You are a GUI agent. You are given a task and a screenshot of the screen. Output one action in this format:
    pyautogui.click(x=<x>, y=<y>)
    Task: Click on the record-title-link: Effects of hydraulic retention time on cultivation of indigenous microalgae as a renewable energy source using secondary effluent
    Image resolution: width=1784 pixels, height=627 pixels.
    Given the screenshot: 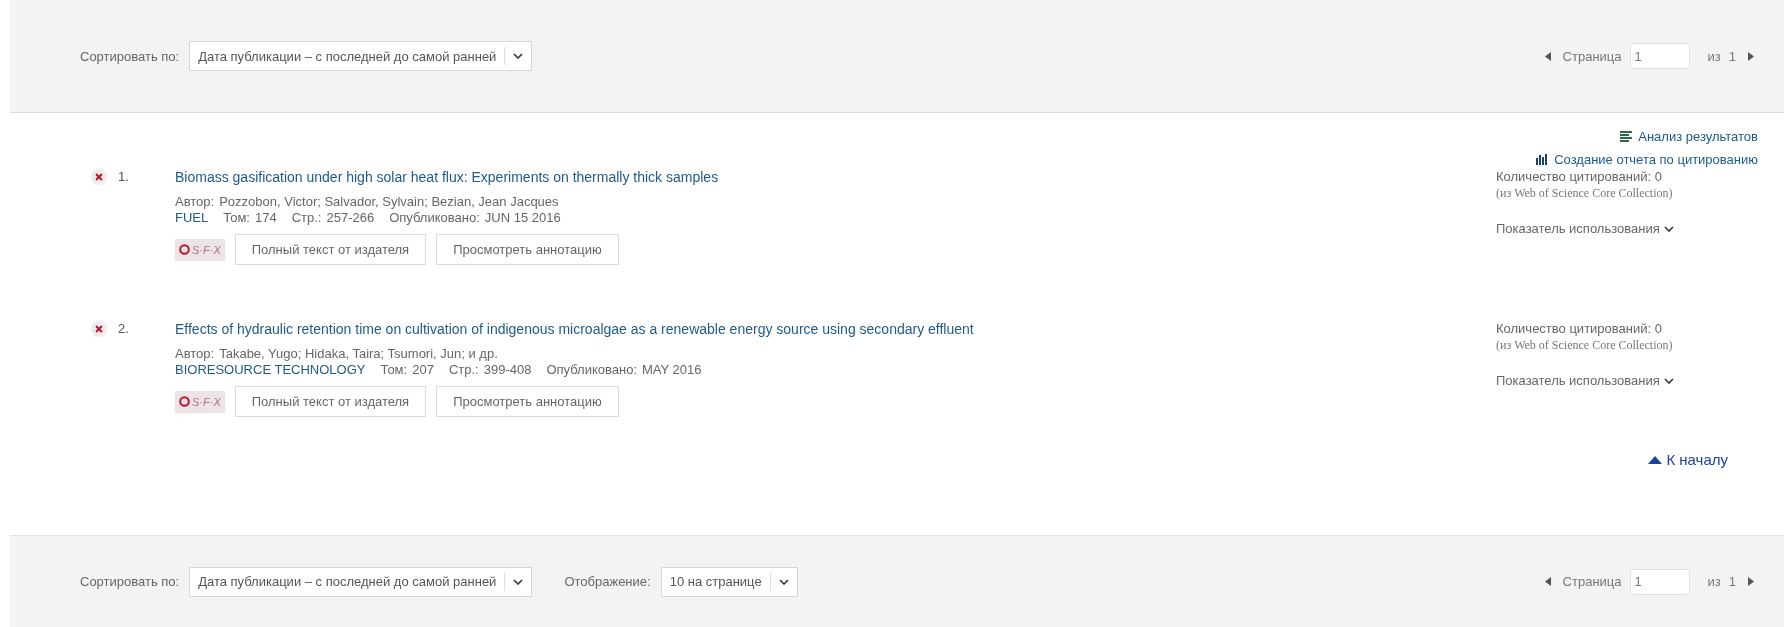 What is the action you would take?
    pyautogui.click(x=835, y=329)
    